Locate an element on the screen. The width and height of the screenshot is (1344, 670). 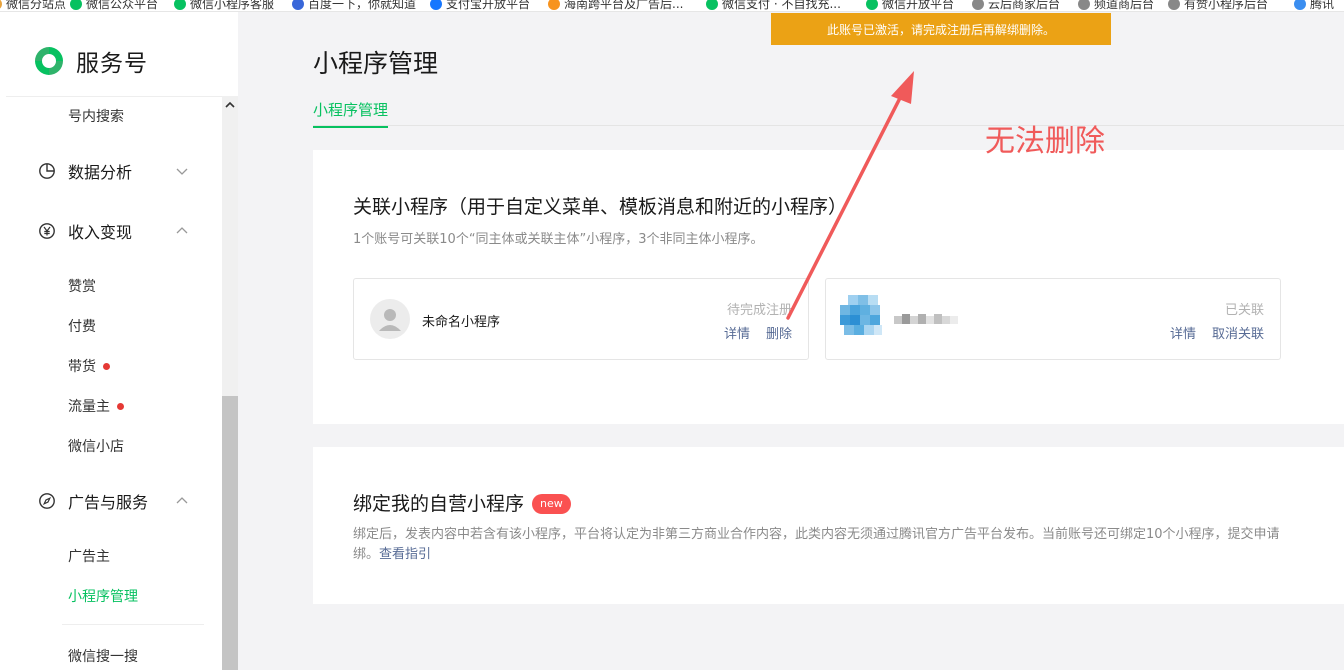
sidebar-group-data-analysis: 数据分析 is located at coordinates (118, 171).